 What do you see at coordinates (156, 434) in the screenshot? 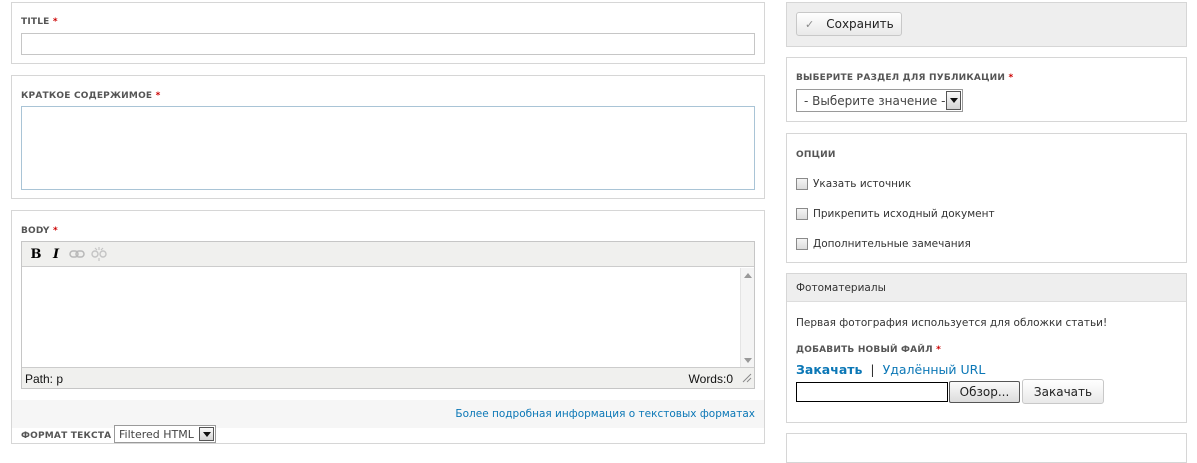
I see `format-select-value: Filtered HTML` at bounding box center [156, 434].